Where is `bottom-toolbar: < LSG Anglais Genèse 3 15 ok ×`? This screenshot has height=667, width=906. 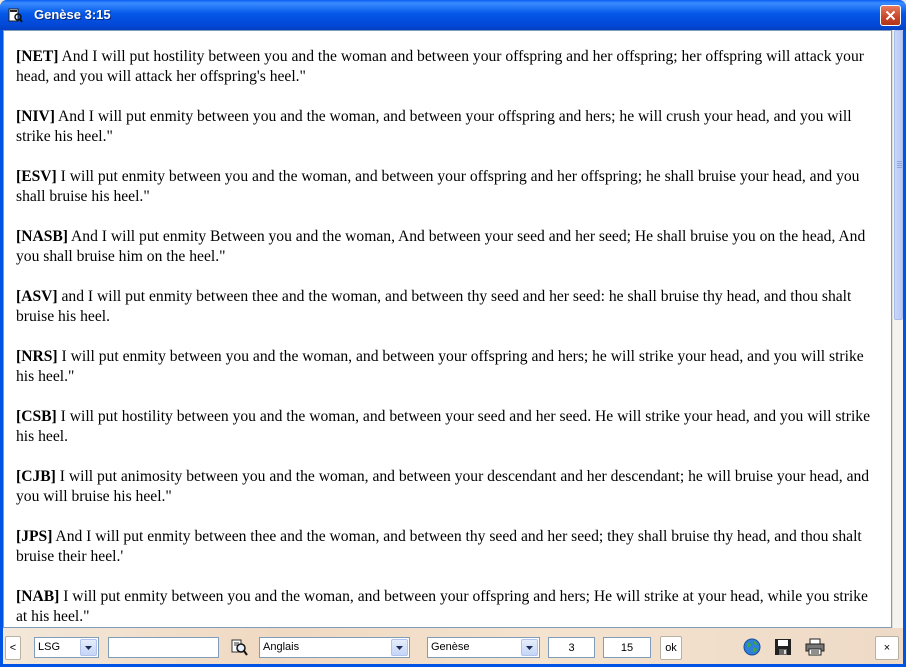 bottom-toolbar: < LSG Anglais Genèse 3 15 ok × is located at coordinates (453, 646).